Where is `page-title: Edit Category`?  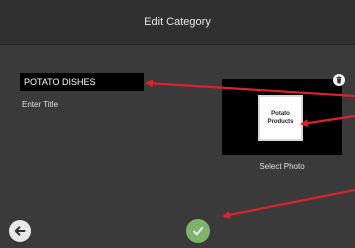 page-title: Edit Category is located at coordinates (177, 22).